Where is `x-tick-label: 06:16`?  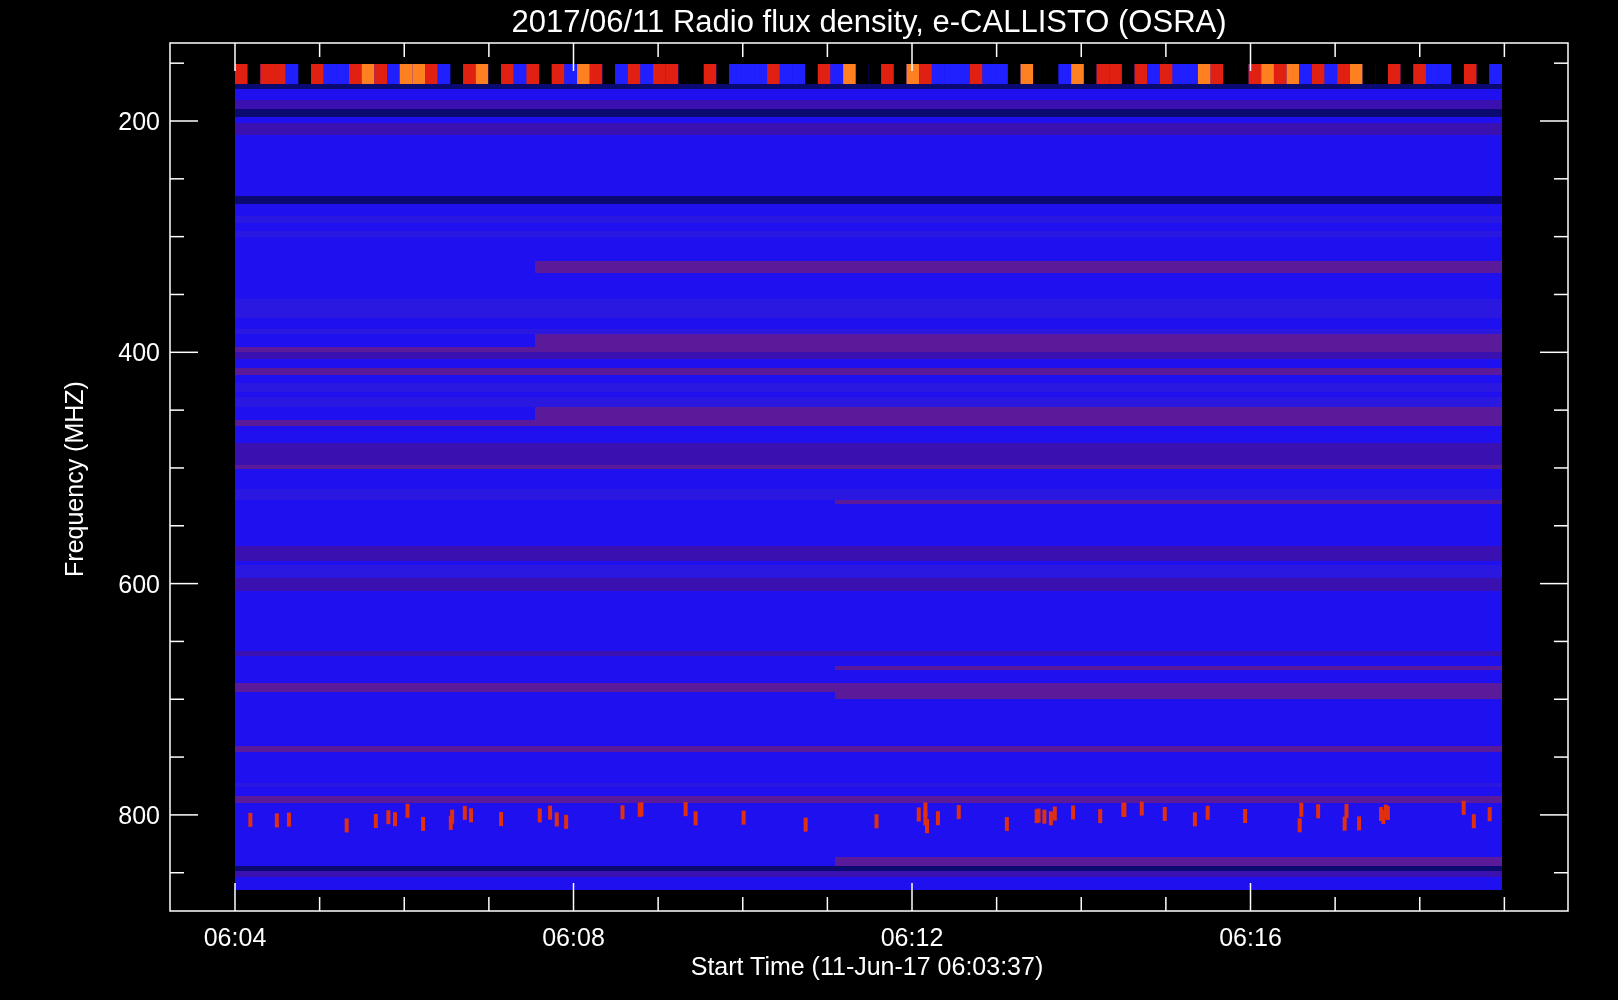 x-tick-label: 06:16 is located at coordinates (1250, 937).